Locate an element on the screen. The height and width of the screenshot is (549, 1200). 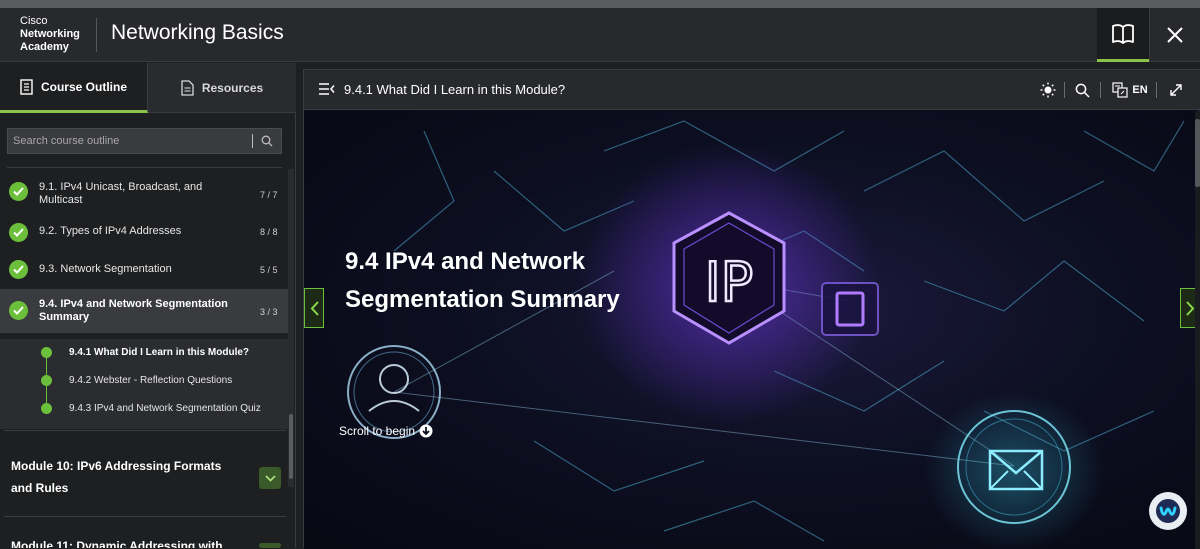
panel-tabs: Course Outline Resources is located at coordinates (148, 88).